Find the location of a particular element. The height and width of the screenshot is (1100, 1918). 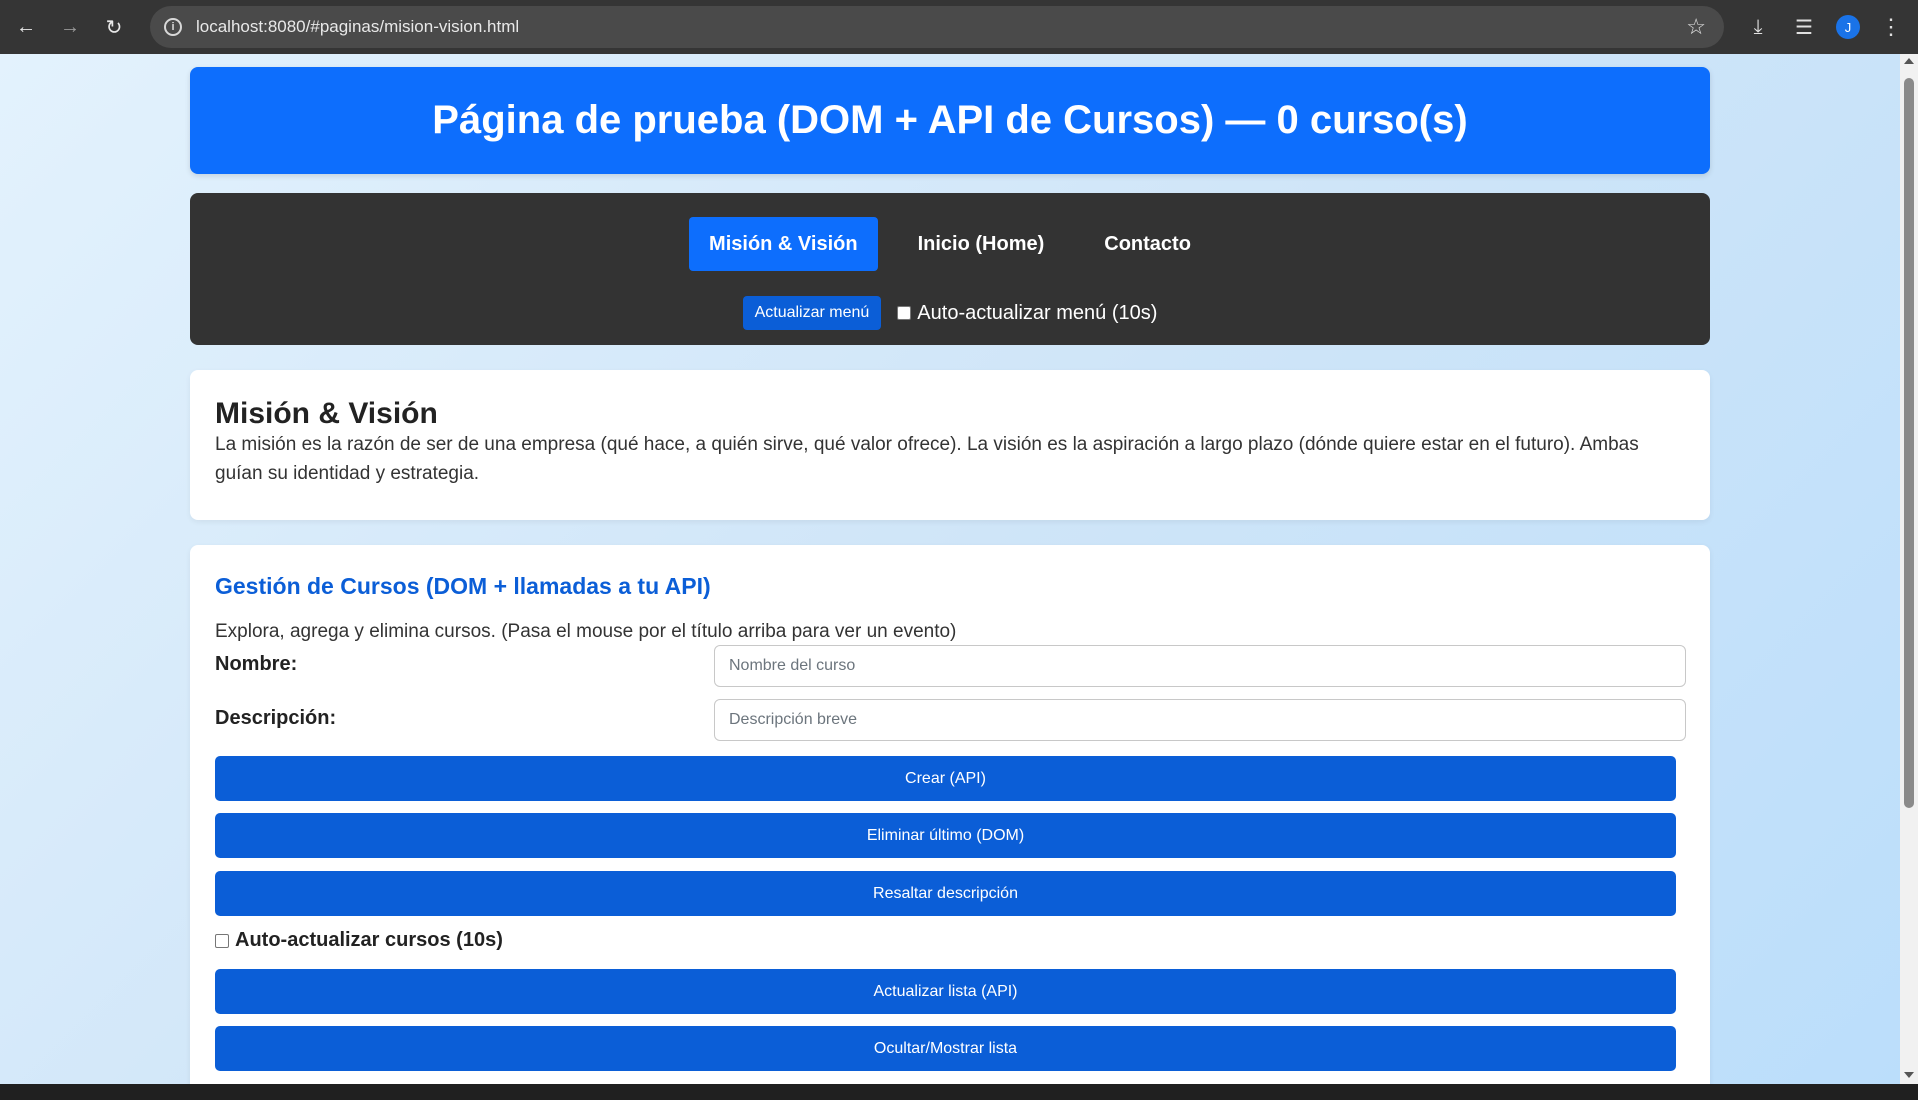

create-course-button: Crear (API) is located at coordinates (945, 778).